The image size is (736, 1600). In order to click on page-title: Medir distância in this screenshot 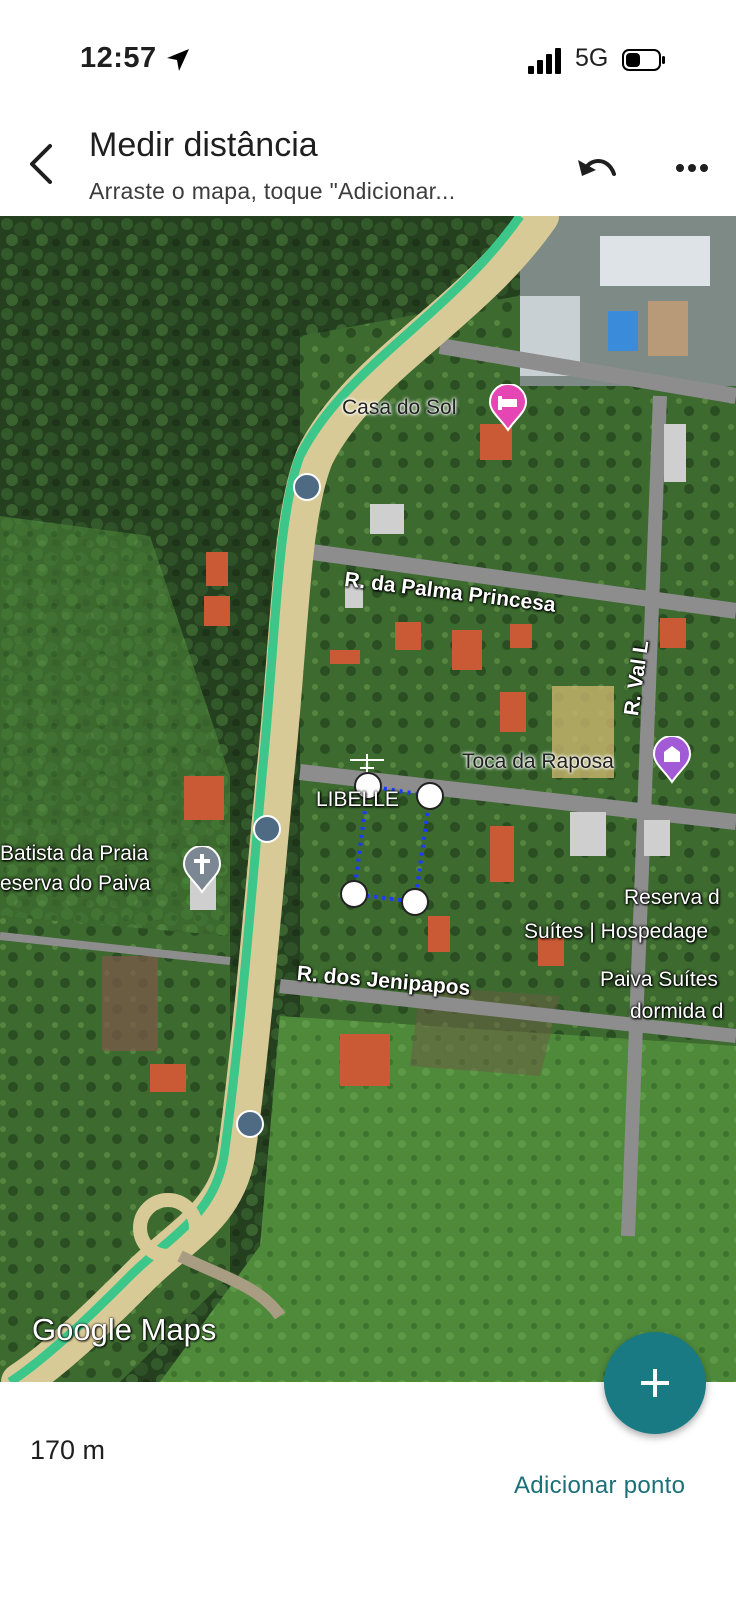, I will do `click(203, 145)`.